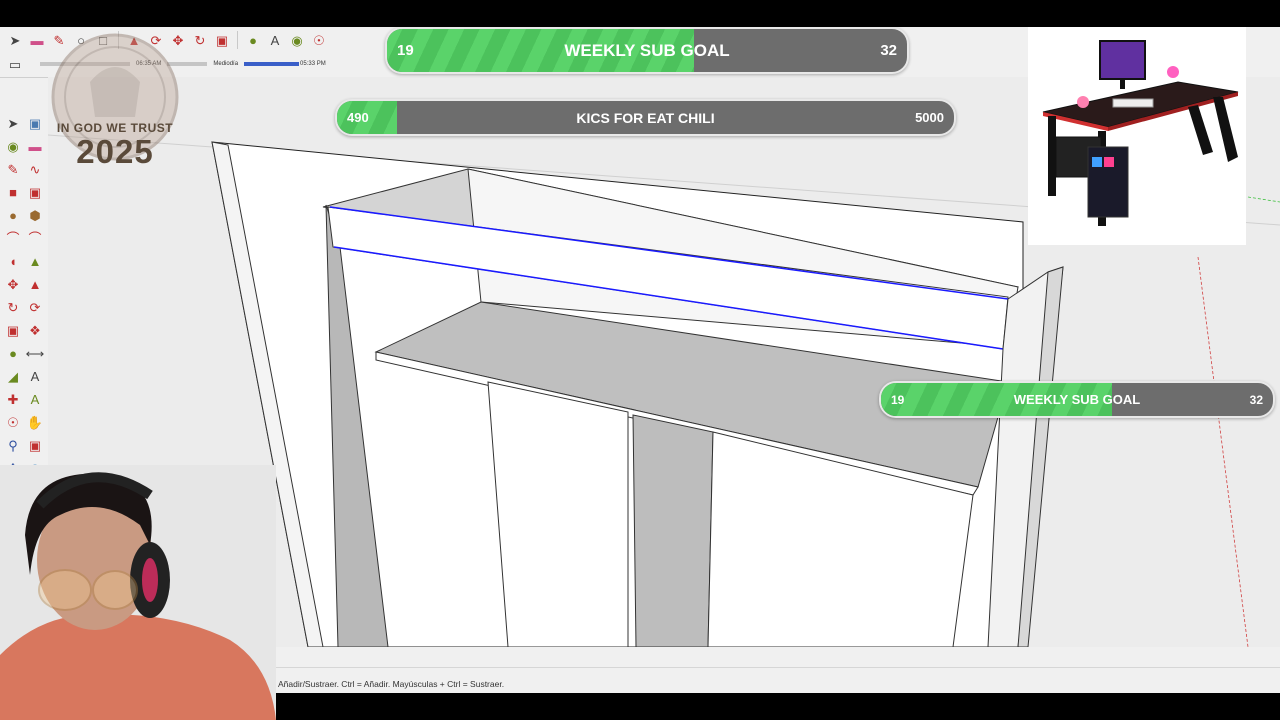 The height and width of the screenshot is (720, 1280). I want to click on protractor-icon: ◢, so click(13, 376).